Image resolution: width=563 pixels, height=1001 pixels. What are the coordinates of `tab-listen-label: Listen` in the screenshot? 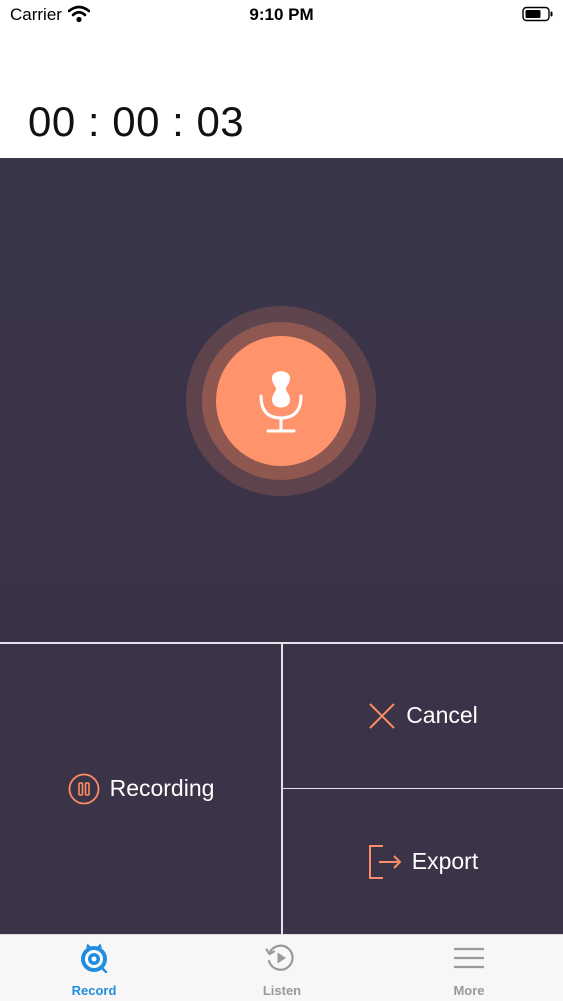 It's located at (282, 990).